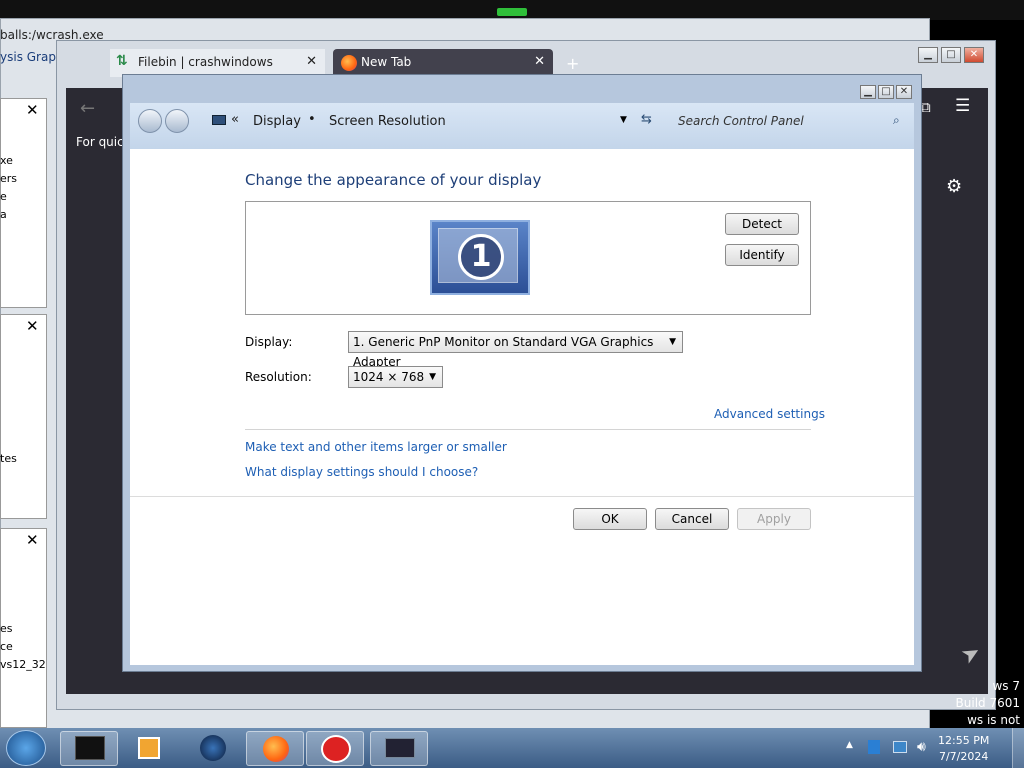 Image resolution: width=1024 pixels, height=768 pixels. What do you see at coordinates (951, 55) in the screenshot?
I see `maximize-button: □` at bounding box center [951, 55].